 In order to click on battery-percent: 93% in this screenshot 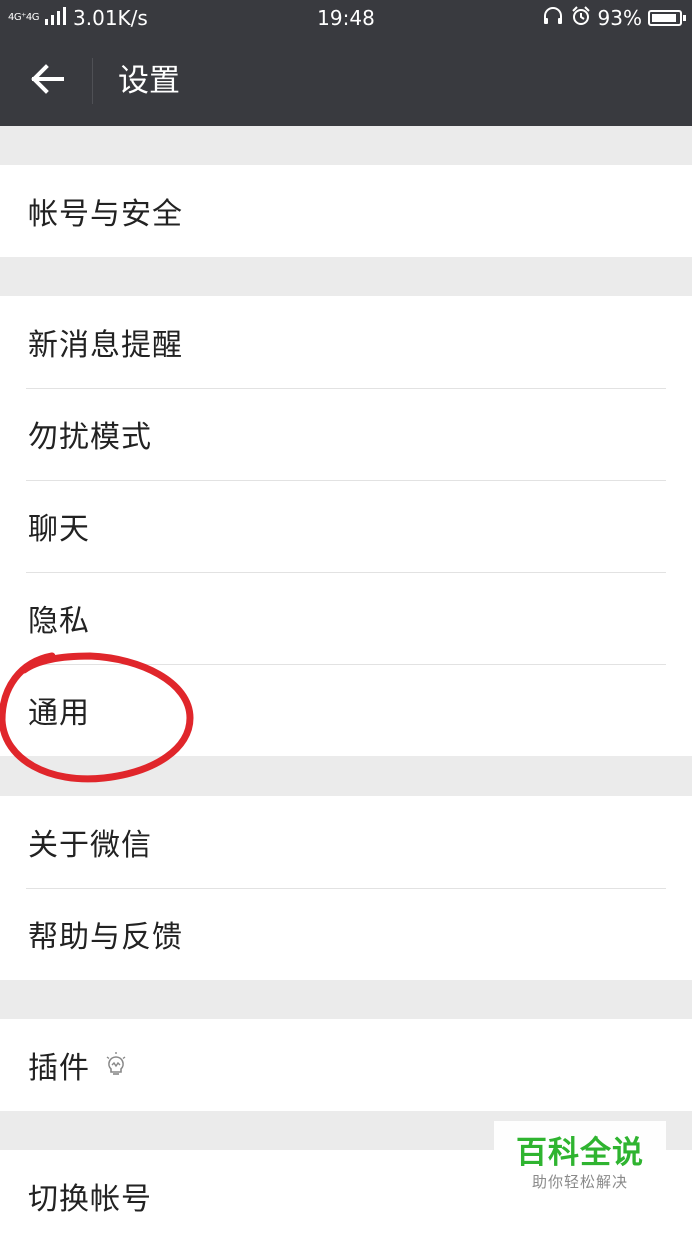, I will do `click(619, 18)`.